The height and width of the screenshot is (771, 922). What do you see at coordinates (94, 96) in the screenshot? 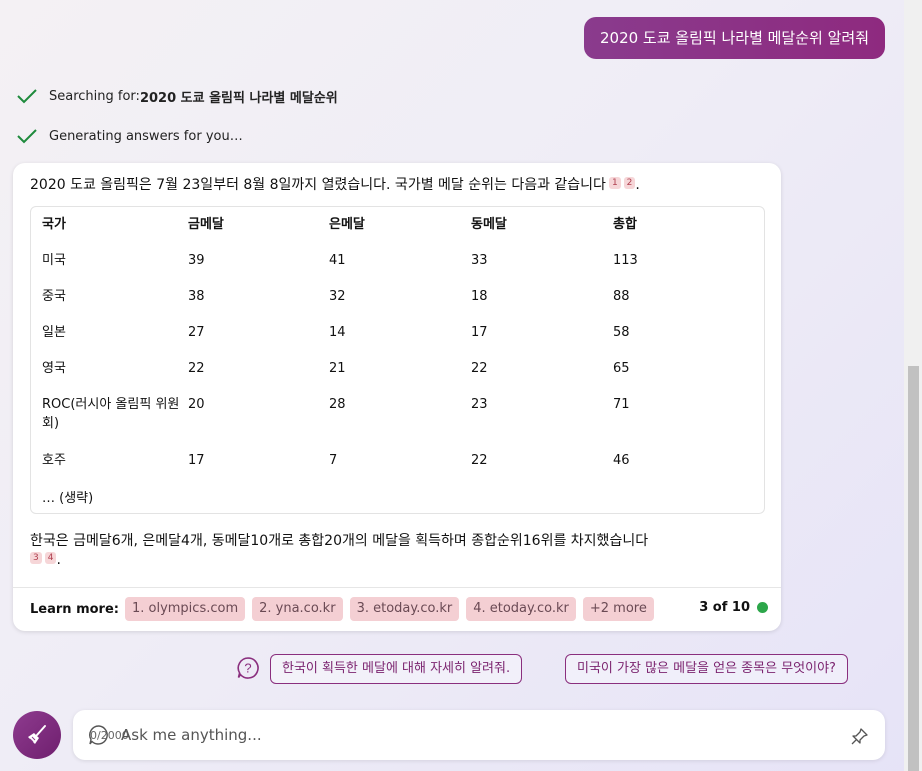
I see `searching-prefix: Searching for:` at bounding box center [94, 96].